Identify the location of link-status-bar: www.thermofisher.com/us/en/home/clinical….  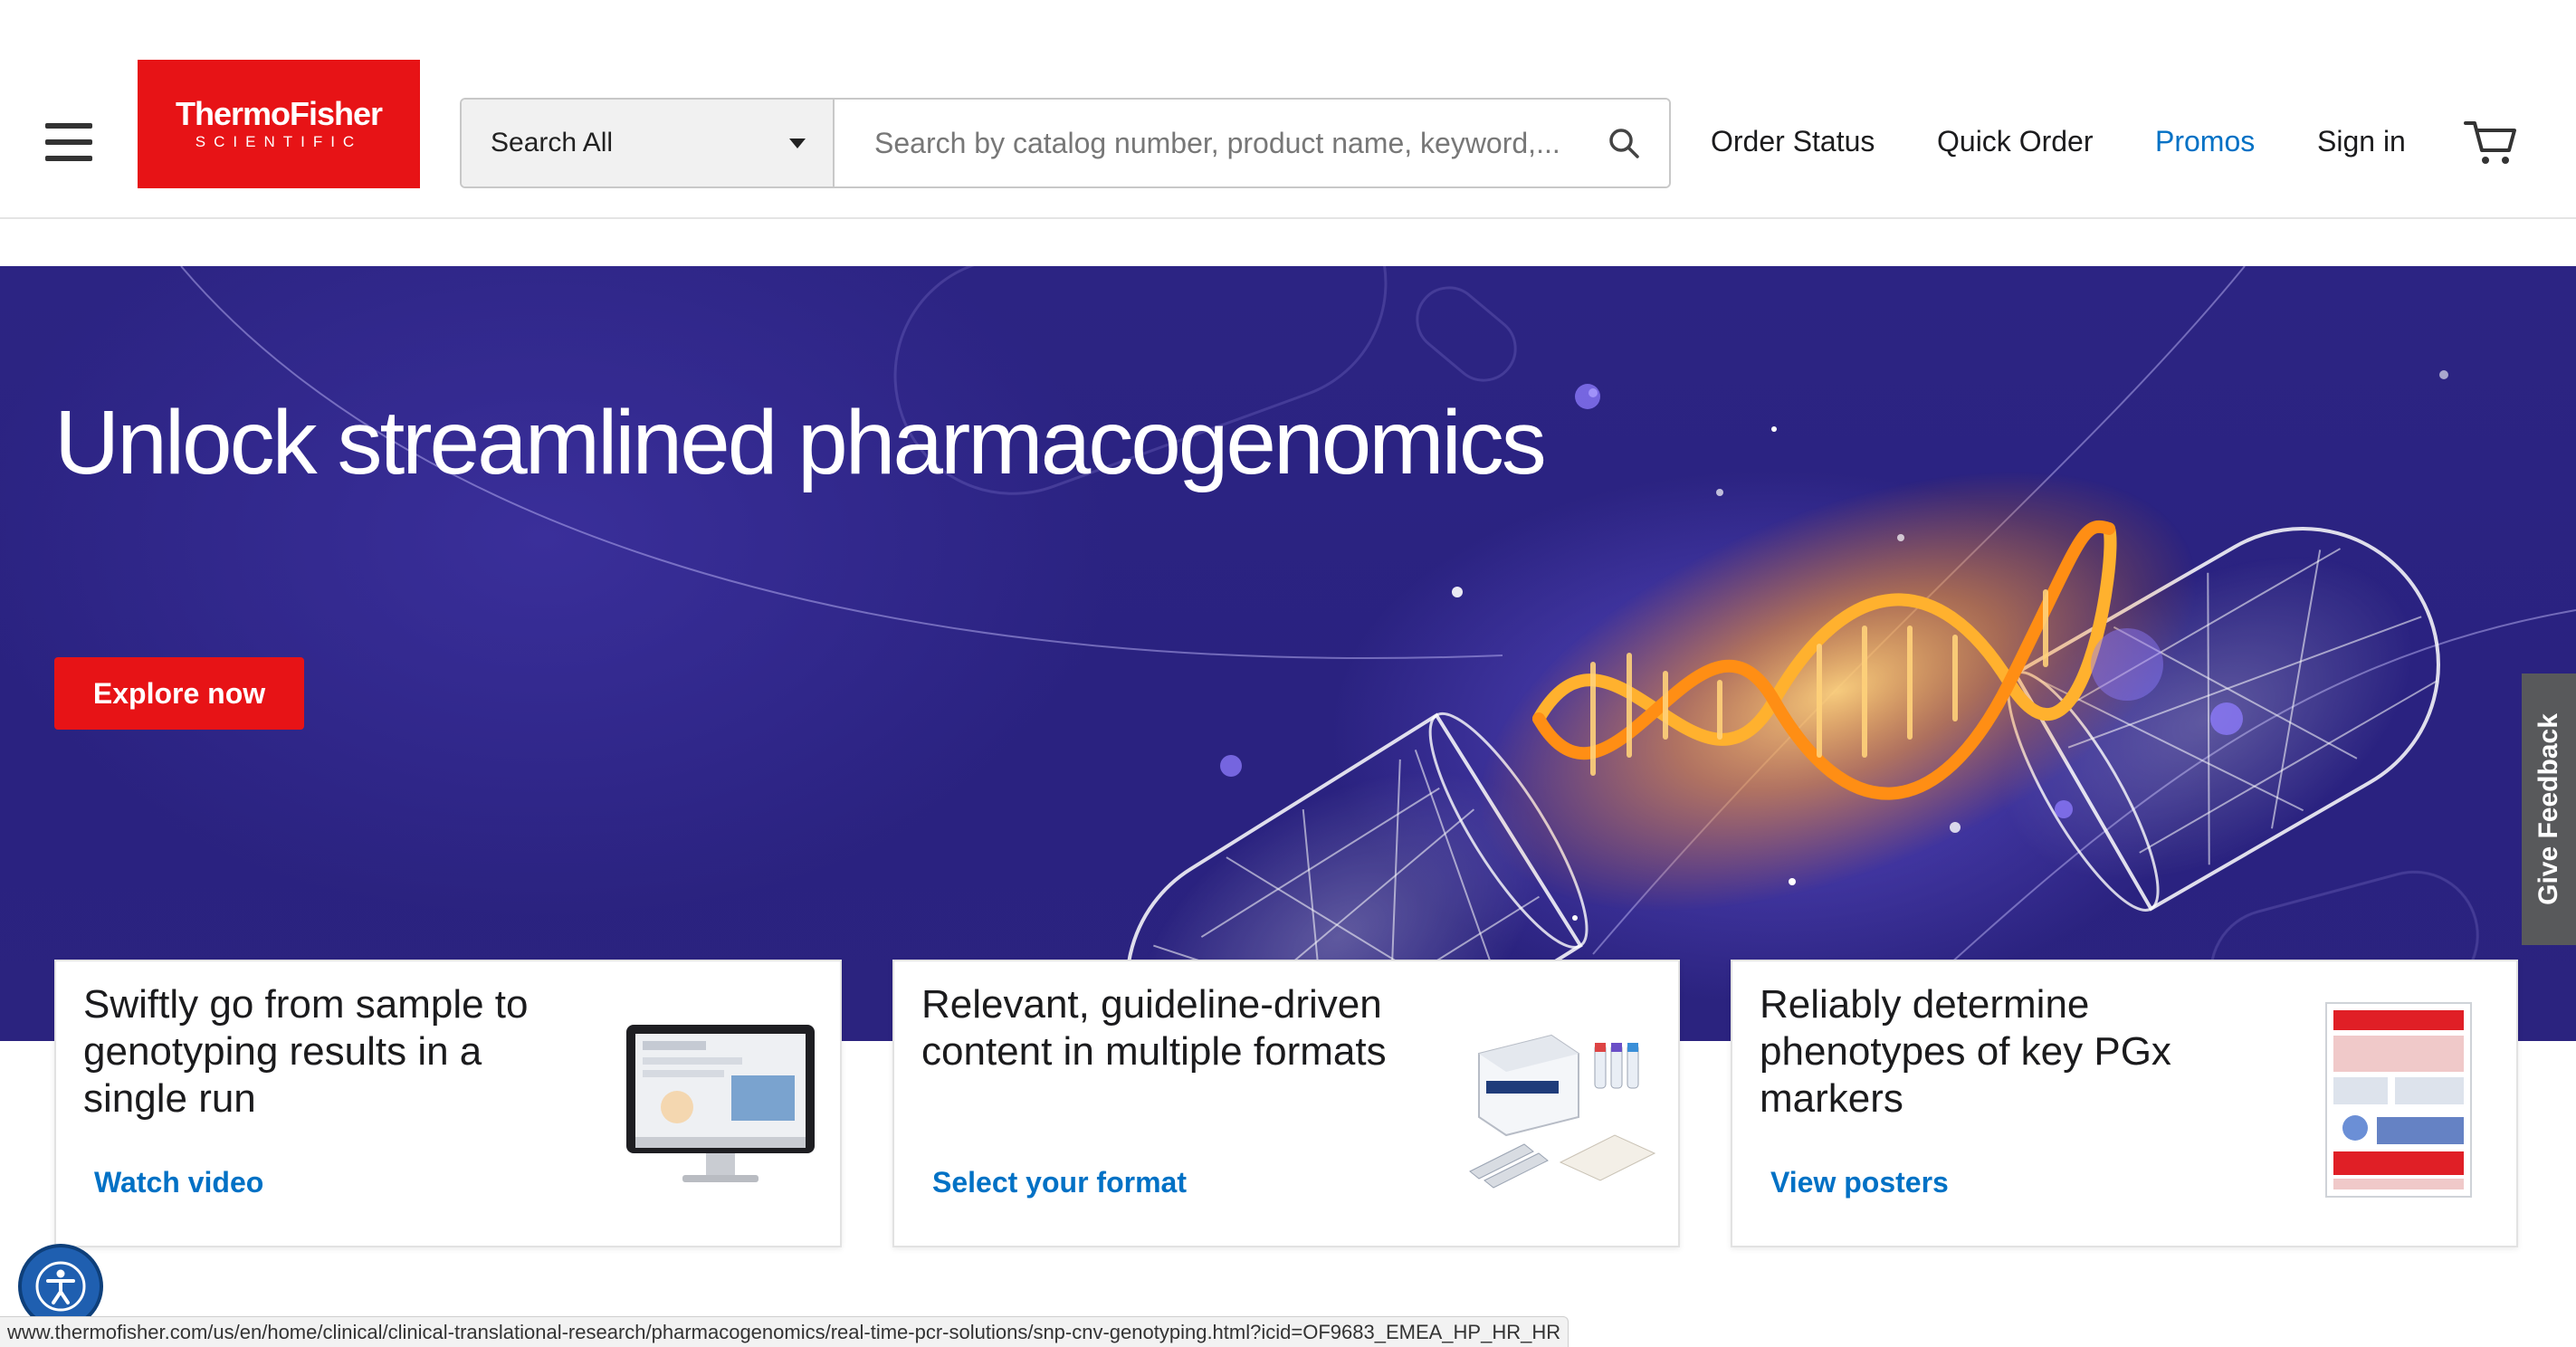
(784, 1331).